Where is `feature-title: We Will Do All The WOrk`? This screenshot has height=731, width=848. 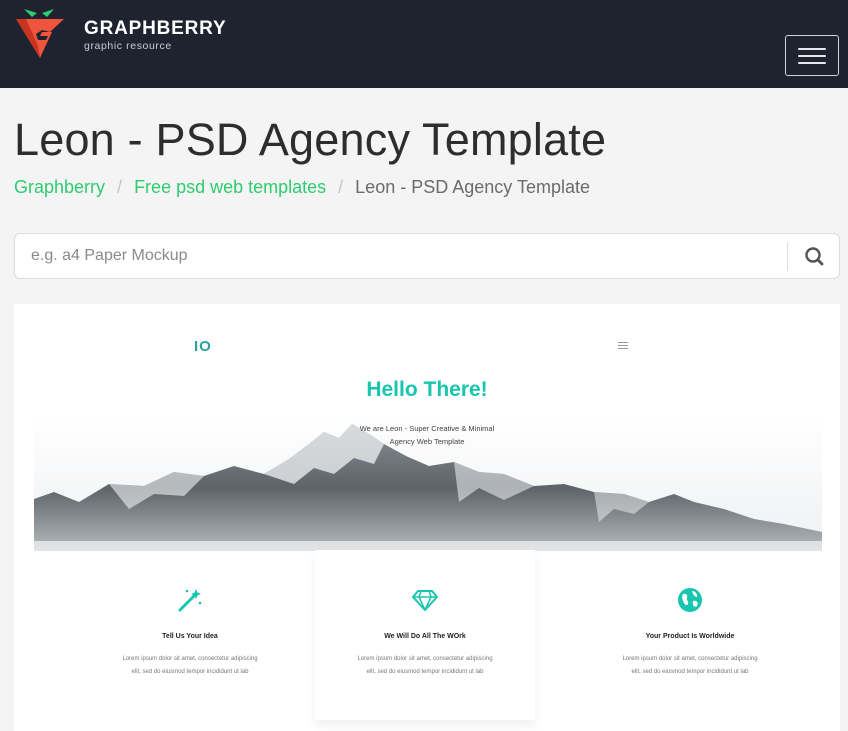
feature-title: We Will Do All The WOrk is located at coordinates (425, 636).